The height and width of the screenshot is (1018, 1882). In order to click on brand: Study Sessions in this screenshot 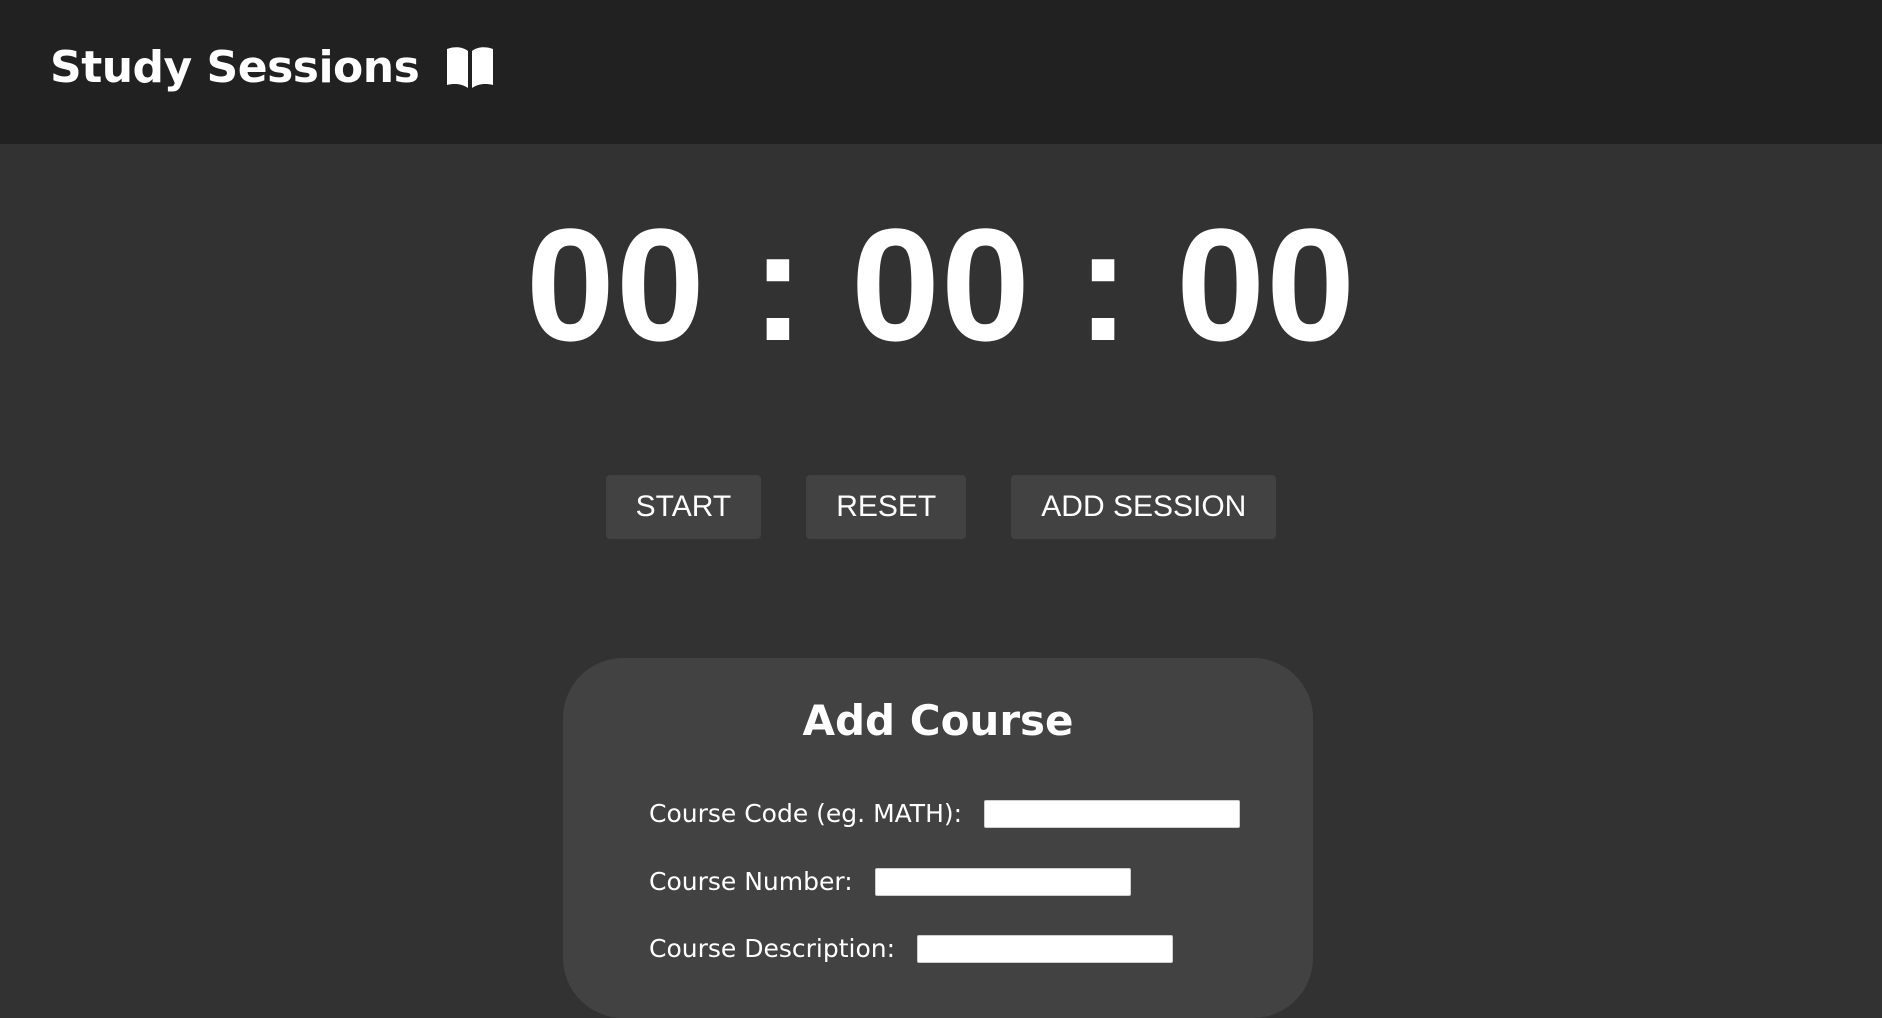, I will do `click(272, 68)`.